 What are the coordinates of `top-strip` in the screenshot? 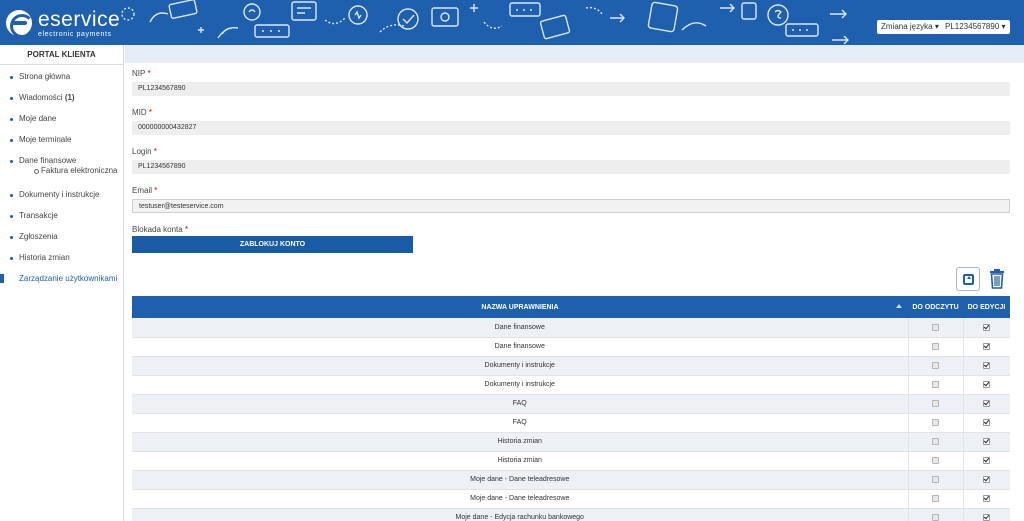 It's located at (574, 54).